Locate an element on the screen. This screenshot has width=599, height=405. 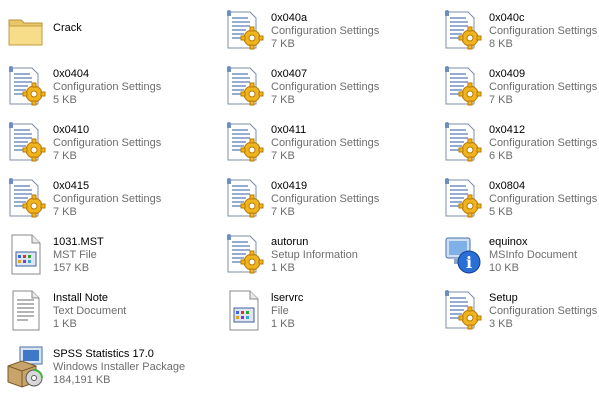
file-item: 1031.MST MST File 157 KB is located at coordinates (111, 254).